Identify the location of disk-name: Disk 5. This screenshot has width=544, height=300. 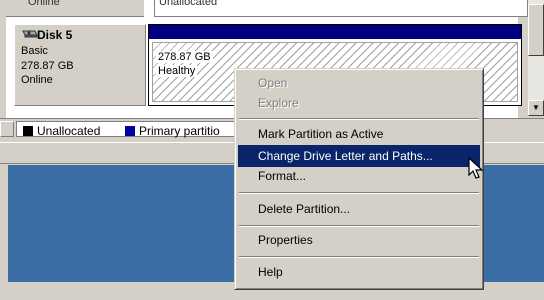
(55, 35).